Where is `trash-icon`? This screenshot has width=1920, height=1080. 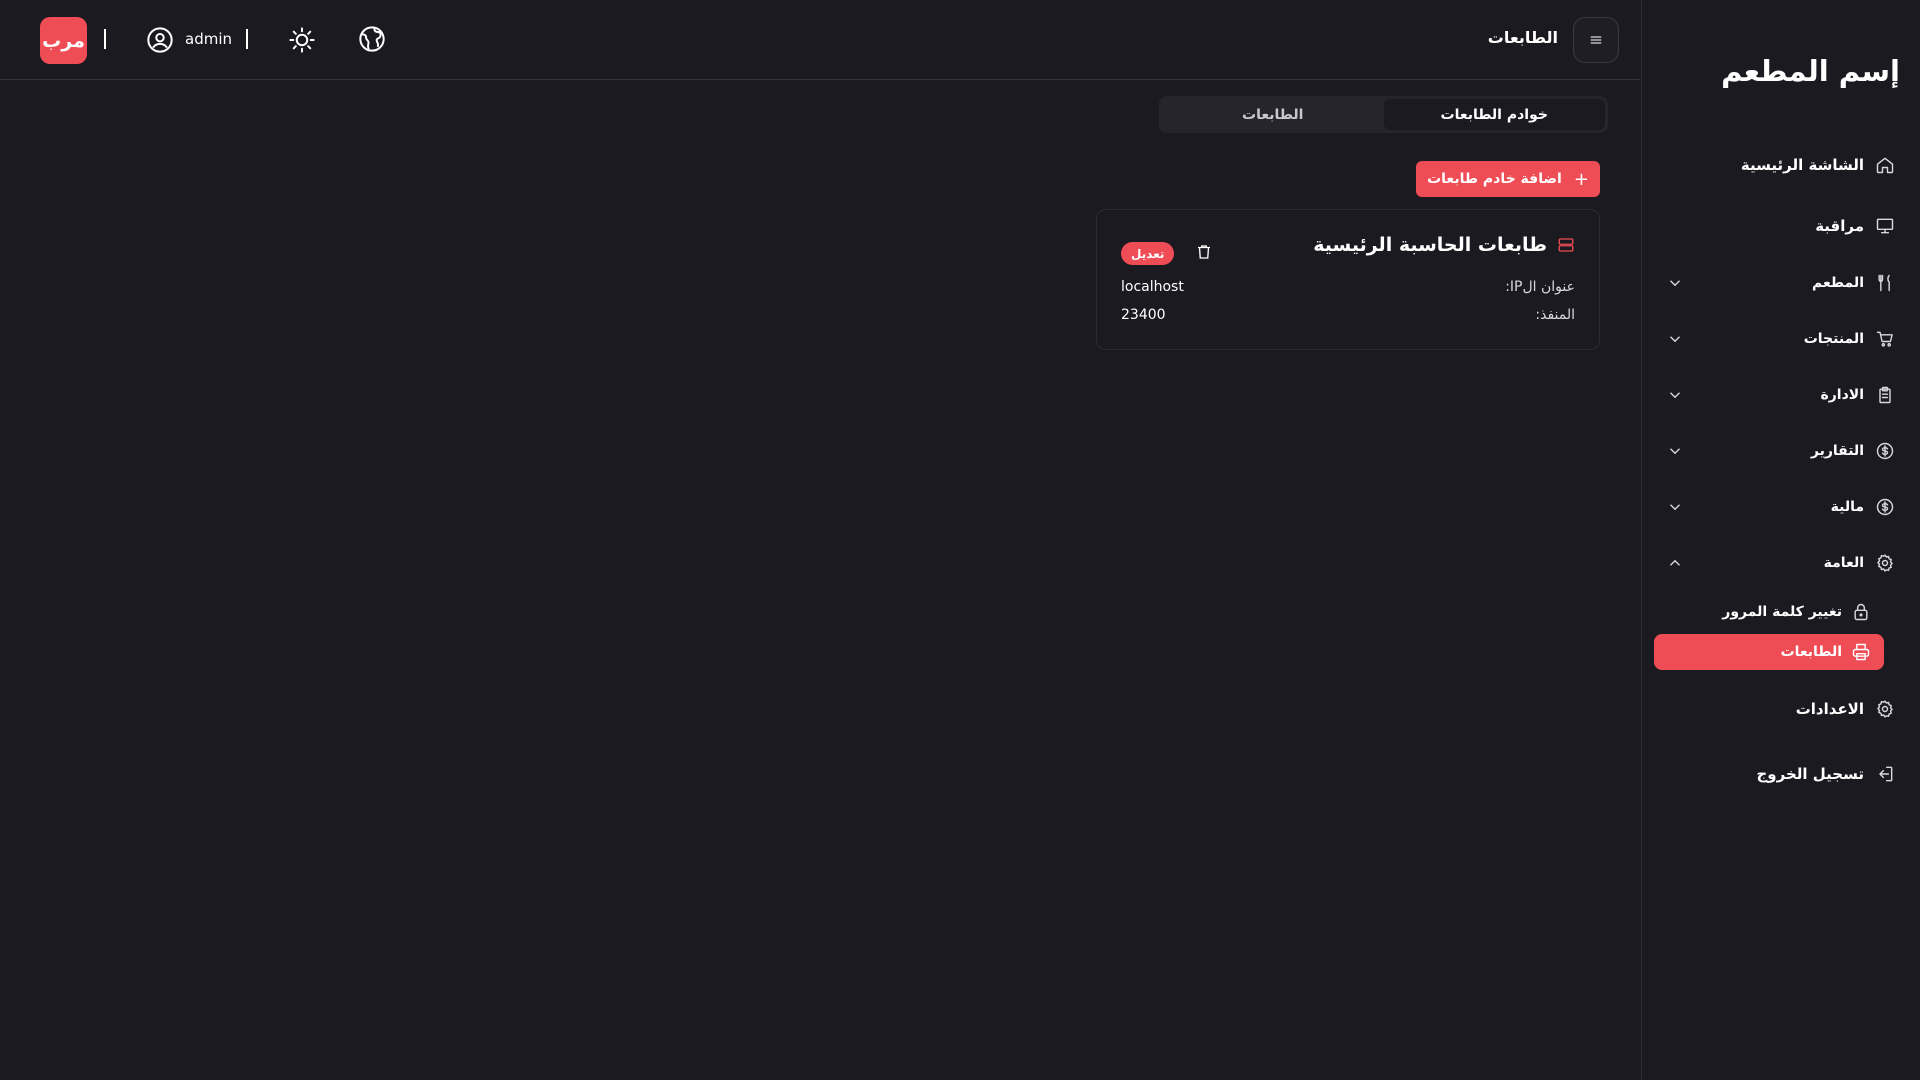 trash-icon is located at coordinates (1205, 253).